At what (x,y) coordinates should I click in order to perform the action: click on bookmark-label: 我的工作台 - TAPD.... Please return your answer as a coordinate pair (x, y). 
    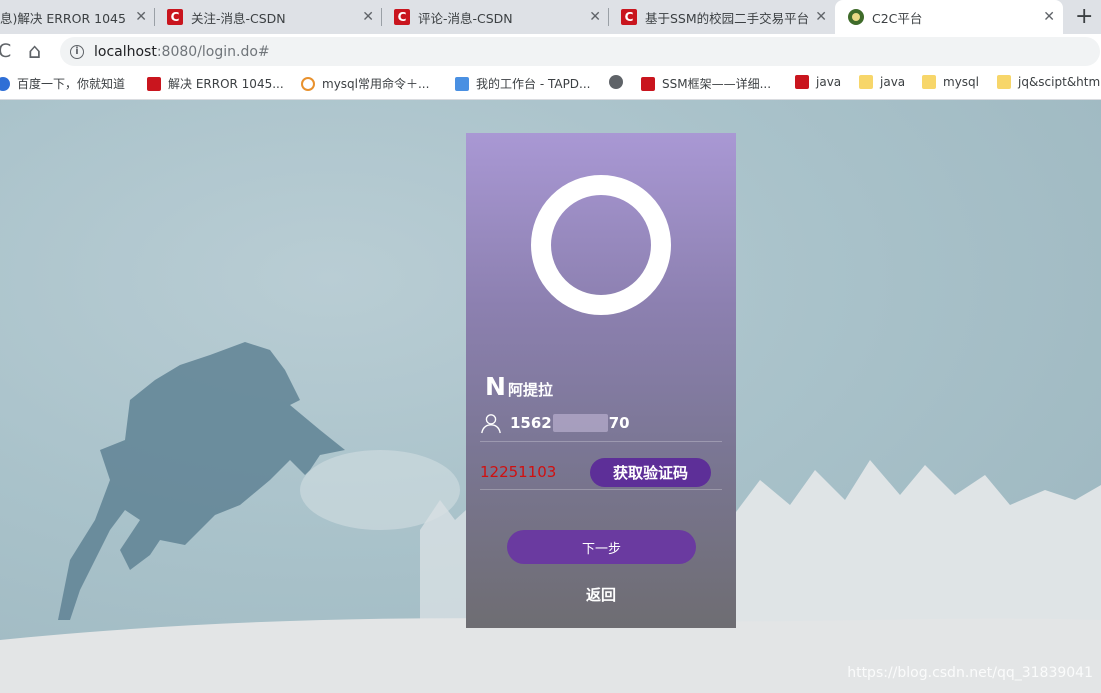
    Looking at the image, I should click on (533, 84).